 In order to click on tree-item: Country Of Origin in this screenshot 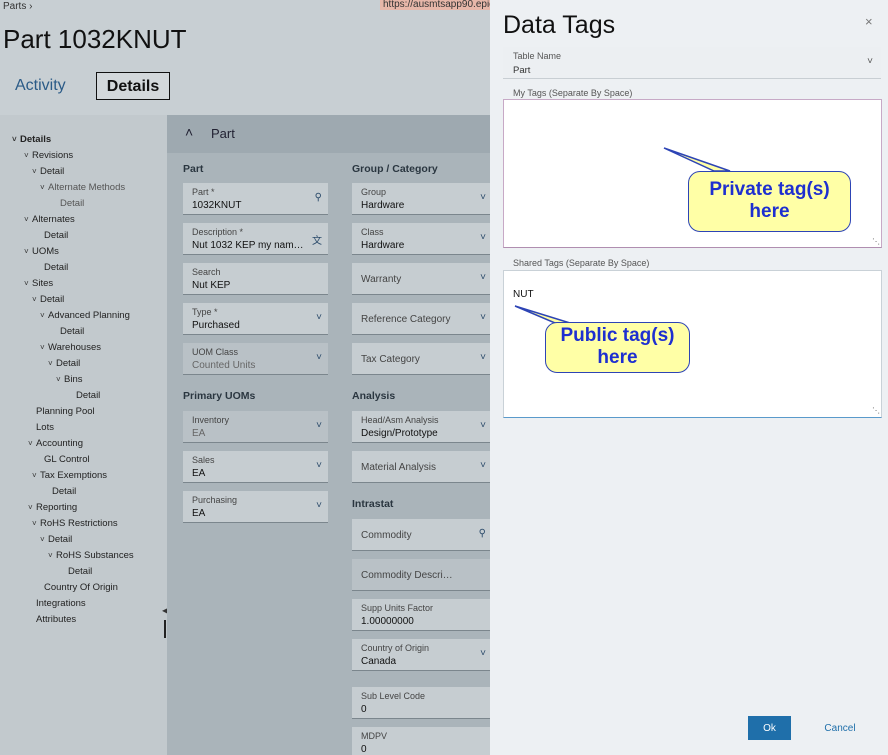, I will do `click(77, 587)`.